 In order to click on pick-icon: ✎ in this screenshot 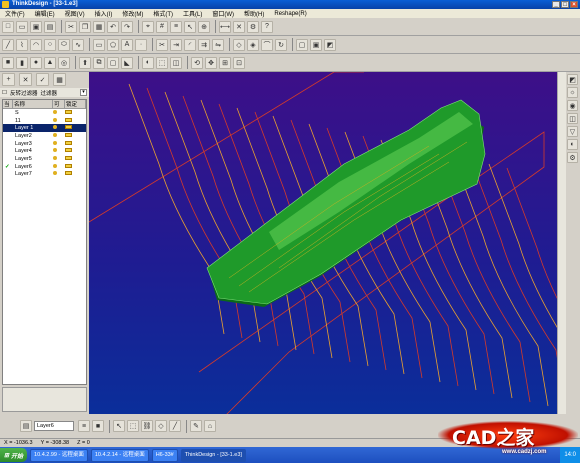, I will do `click(196, 426)`.